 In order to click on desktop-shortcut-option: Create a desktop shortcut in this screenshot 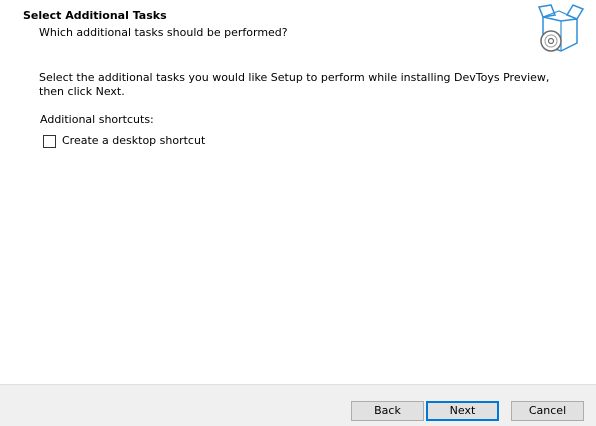, I will do `click(124, 141)`.